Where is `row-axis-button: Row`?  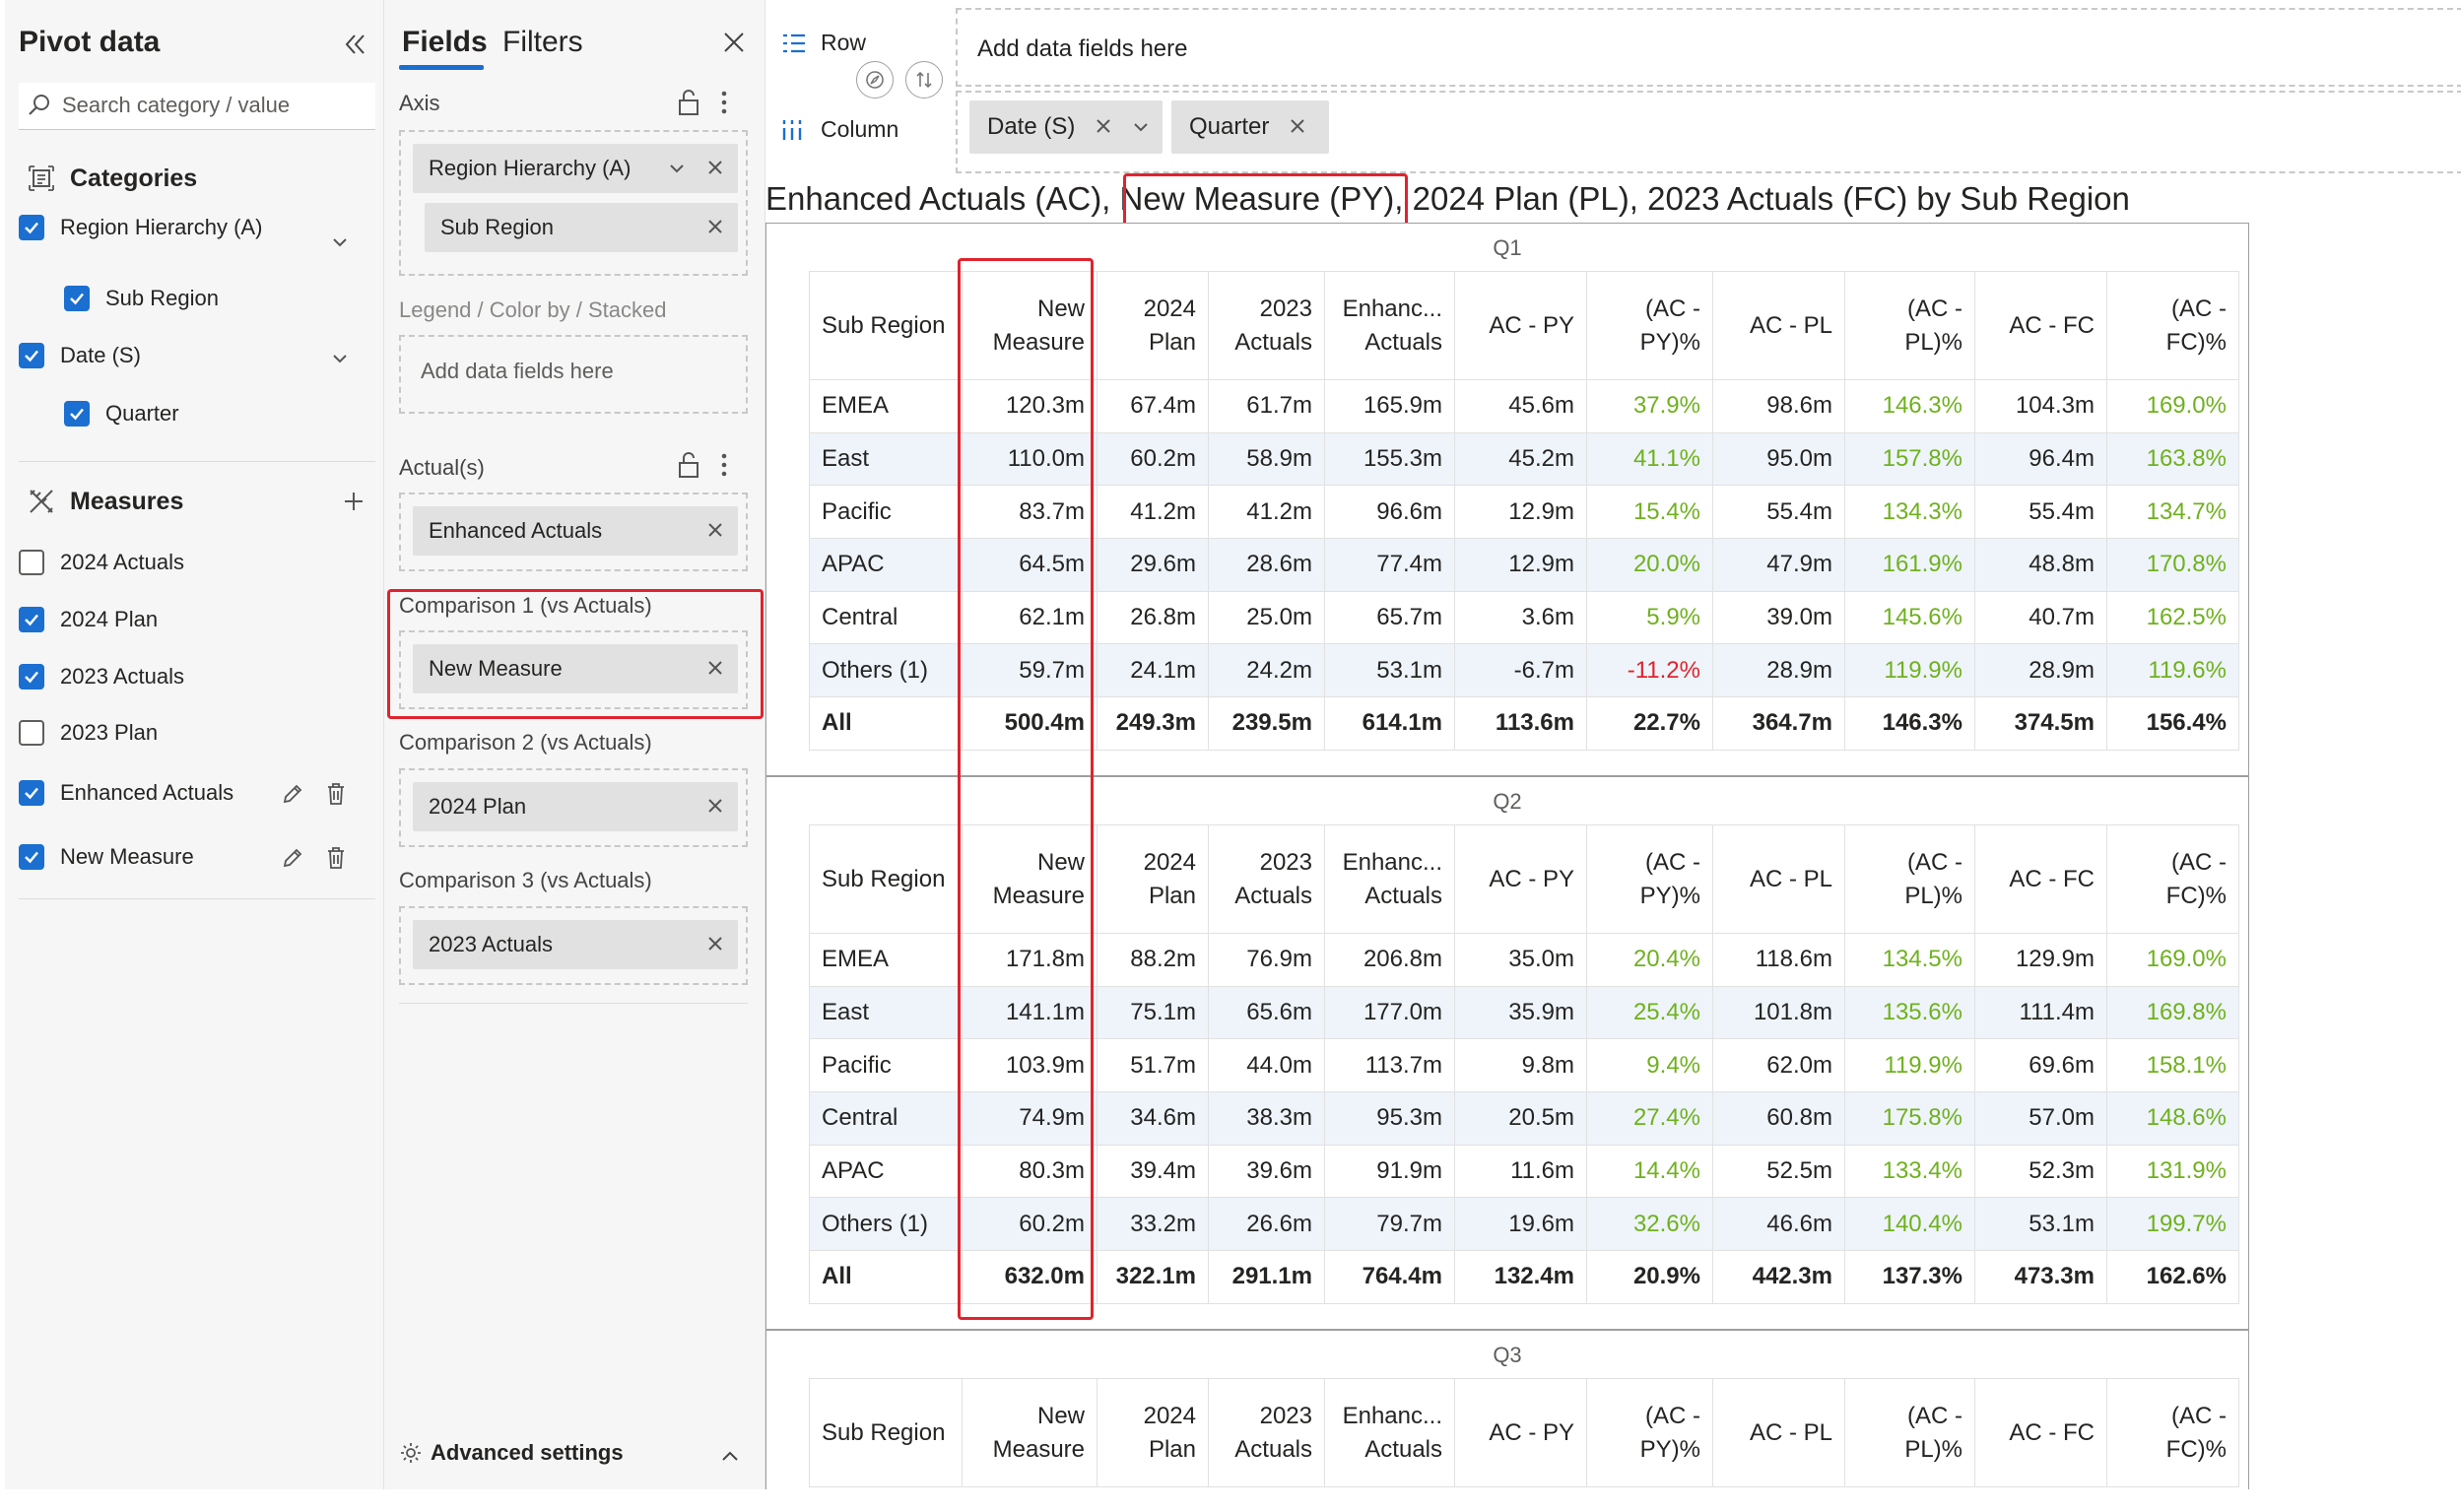 row-axis-button: Row is located at coordinates (823, 43).